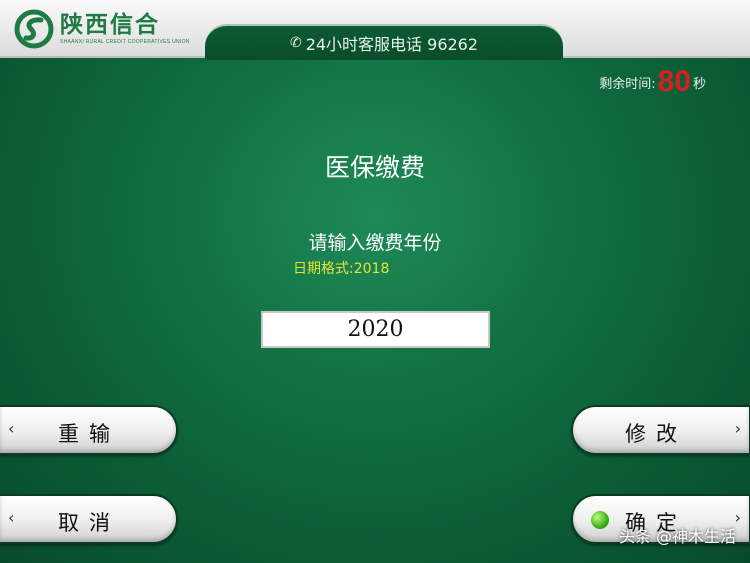 This screenshot has width=750, height=563. Describe the element at coordinates (627, 84) in the screenshot. I see `countdown-label: 剩余时间:` at that location.